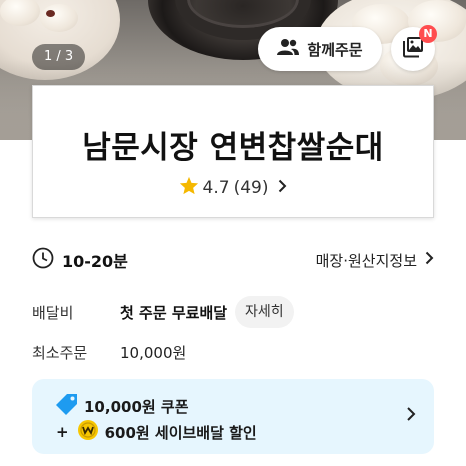 The image size is (466, 466). Describe the element at coordinates (428, 34) in the screenshot. I see `new-badge: N` at that location.